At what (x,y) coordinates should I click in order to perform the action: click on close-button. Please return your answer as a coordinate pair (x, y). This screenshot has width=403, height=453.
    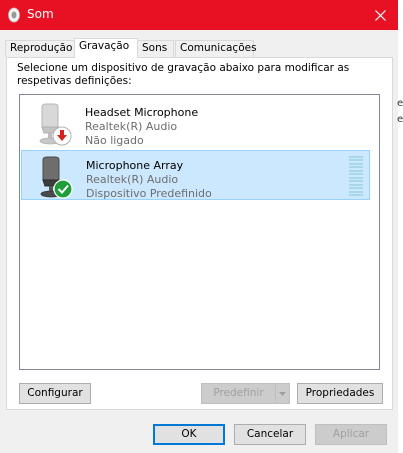
    Looking at the image, I should click on (380, 15).